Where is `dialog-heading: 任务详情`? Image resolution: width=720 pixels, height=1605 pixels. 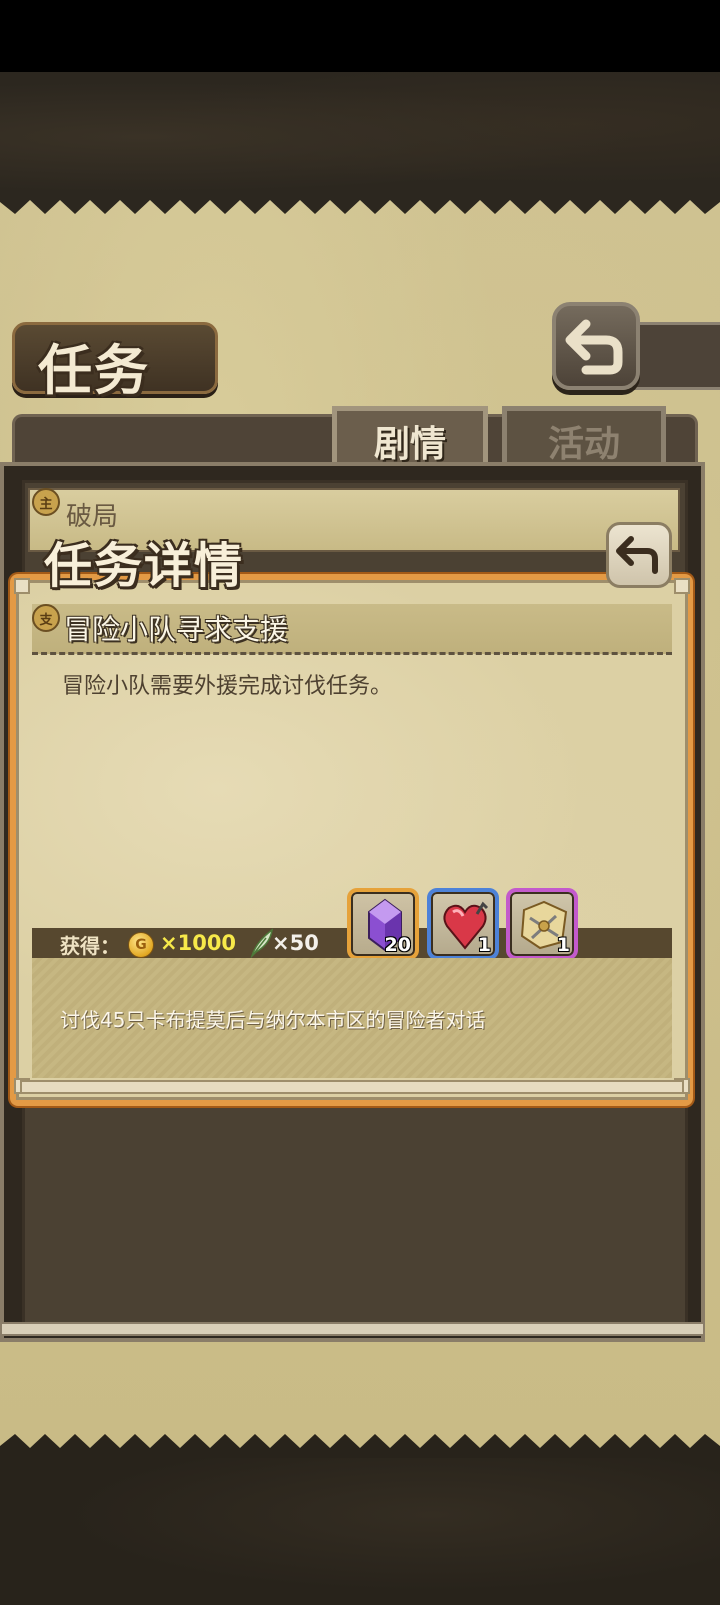 dialog-heading: 任务详情 is located at coordinates (144, 566).